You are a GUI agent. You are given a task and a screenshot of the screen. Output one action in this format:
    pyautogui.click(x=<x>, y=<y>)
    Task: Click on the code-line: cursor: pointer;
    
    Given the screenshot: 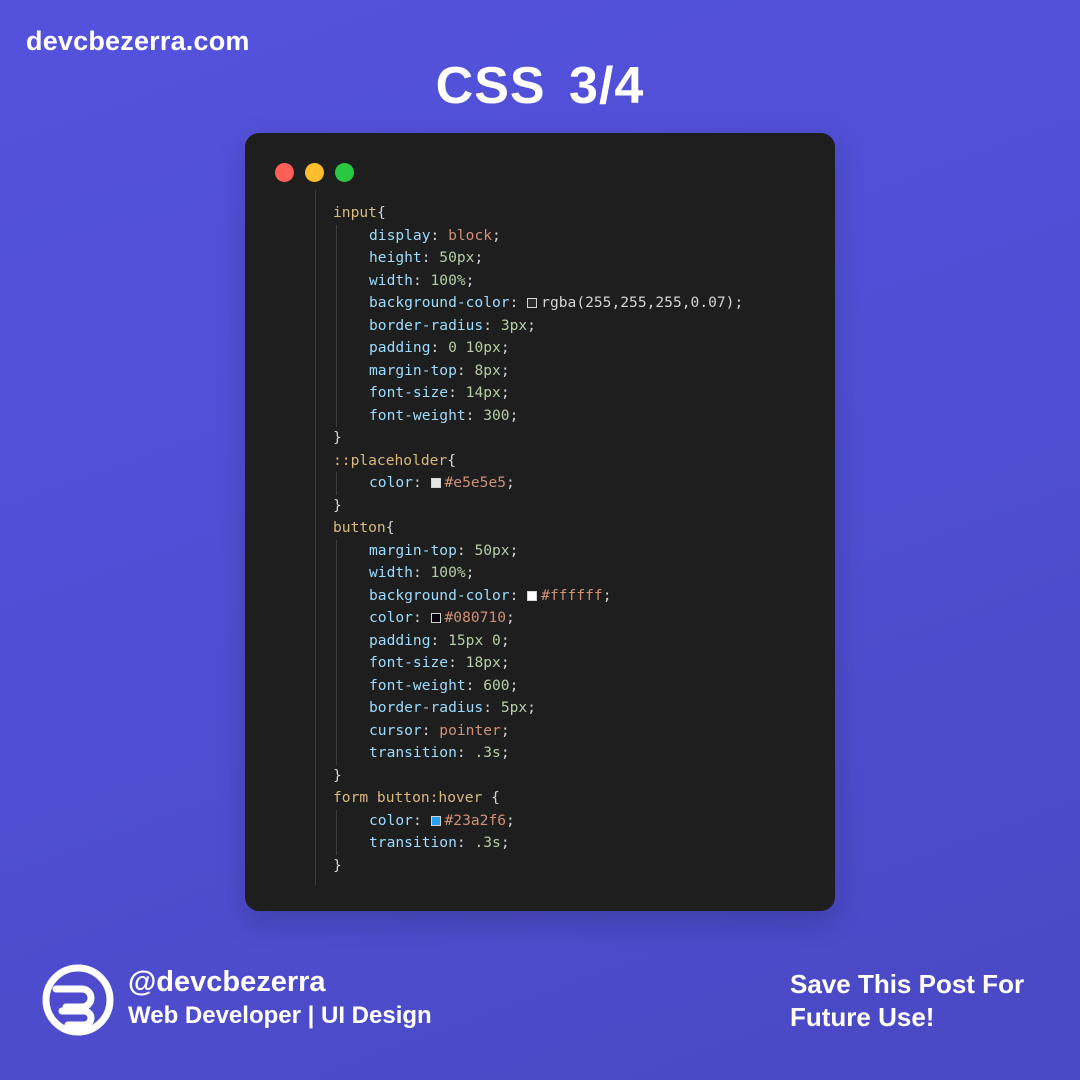 What is the action you would take?
    pyautogui.click(x=439, y=731)
    